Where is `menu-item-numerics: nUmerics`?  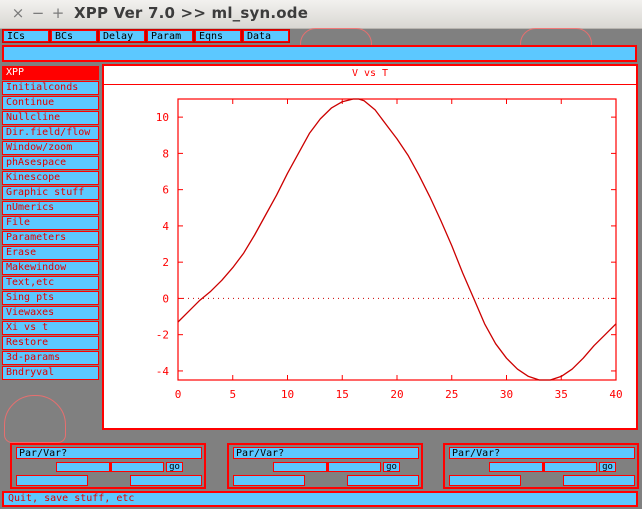 menu-item-numerics: nUmerics is located at coordinates (50, 208).